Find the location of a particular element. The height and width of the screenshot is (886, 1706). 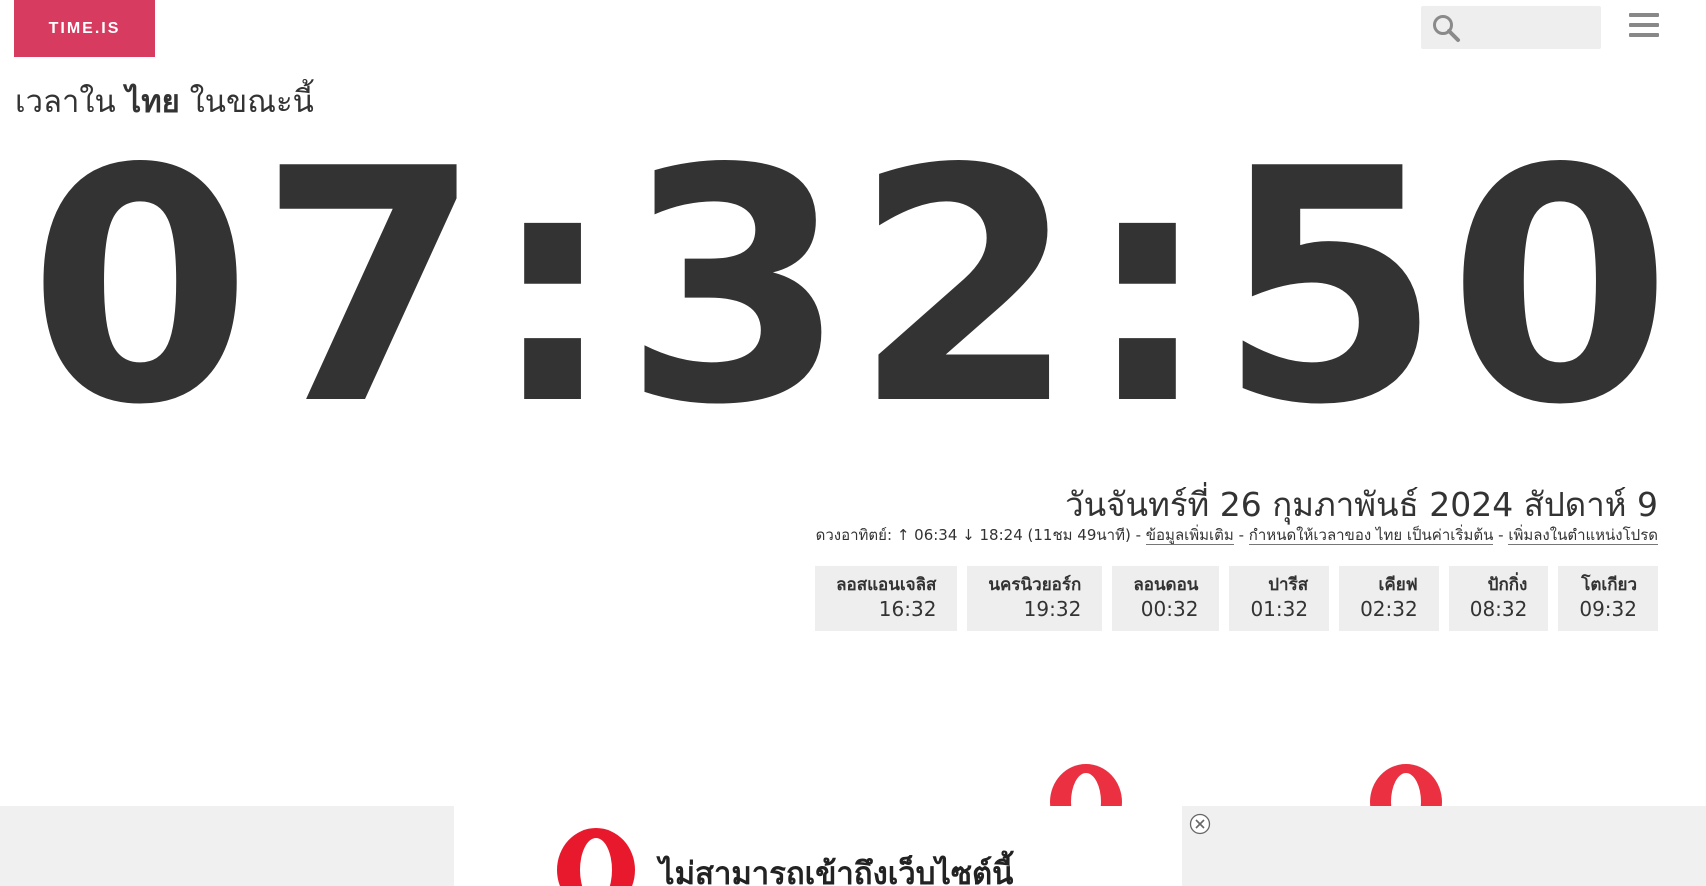

city-time: 16:32 is located at coordinates (907, 609).